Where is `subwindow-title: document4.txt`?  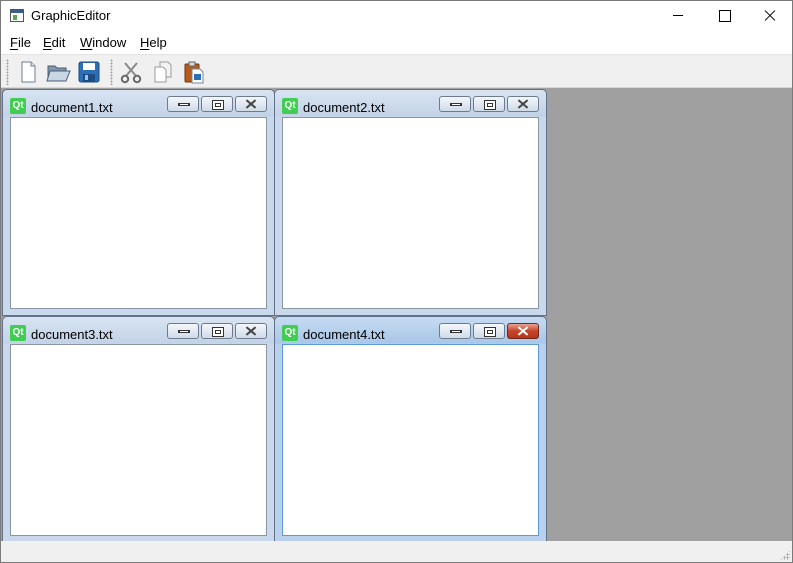 subwindow-title: document4.txt is located at coordinates (344, 334).